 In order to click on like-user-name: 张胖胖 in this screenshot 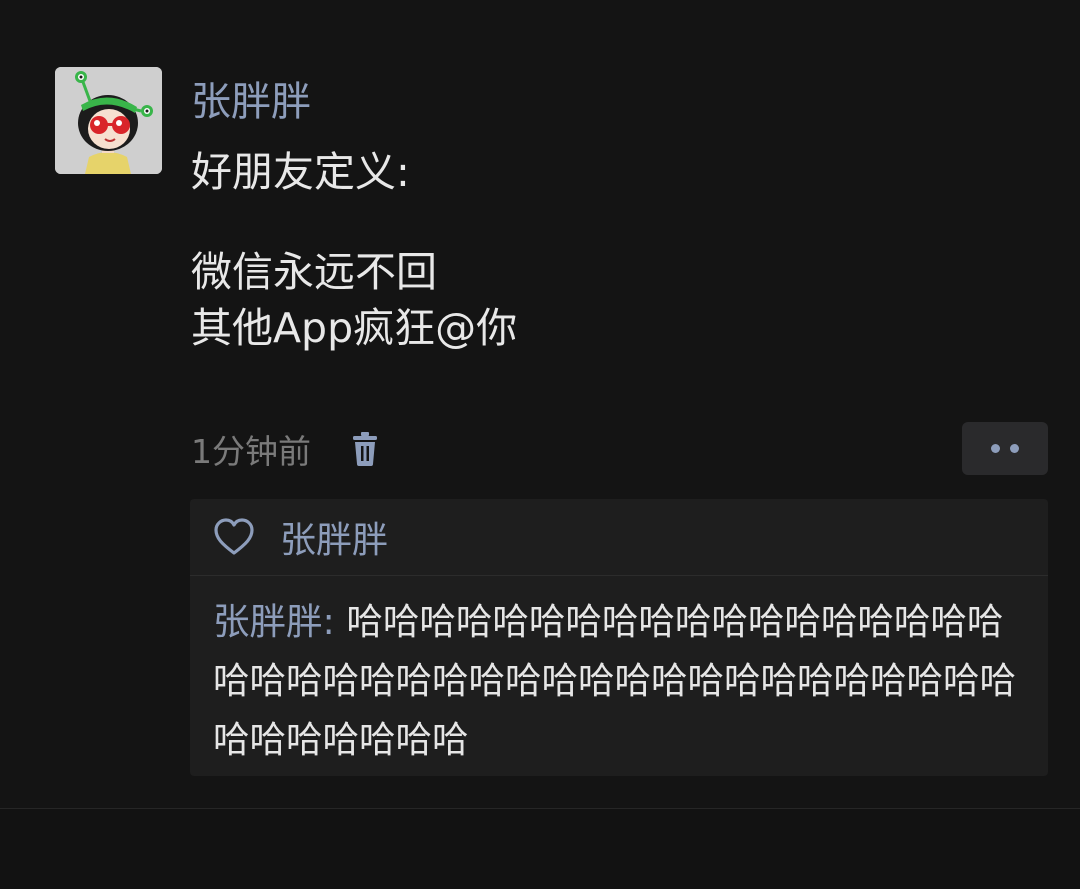, I will do `click(334, 537)`.